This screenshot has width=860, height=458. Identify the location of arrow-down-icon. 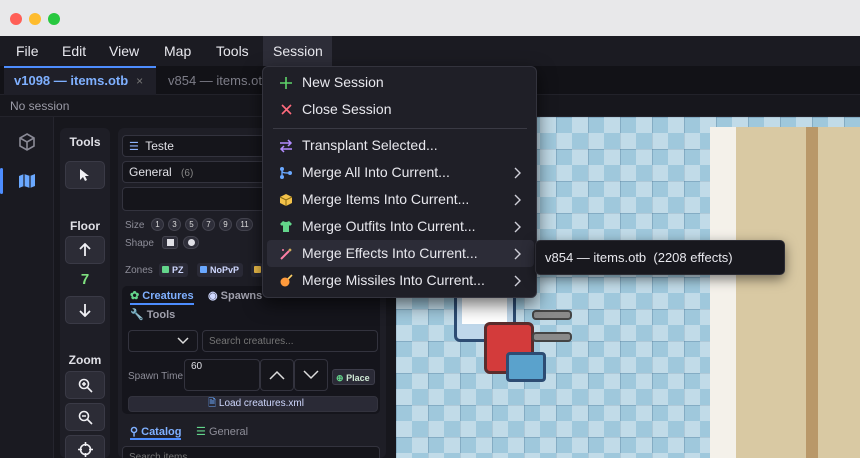
(85, 310).